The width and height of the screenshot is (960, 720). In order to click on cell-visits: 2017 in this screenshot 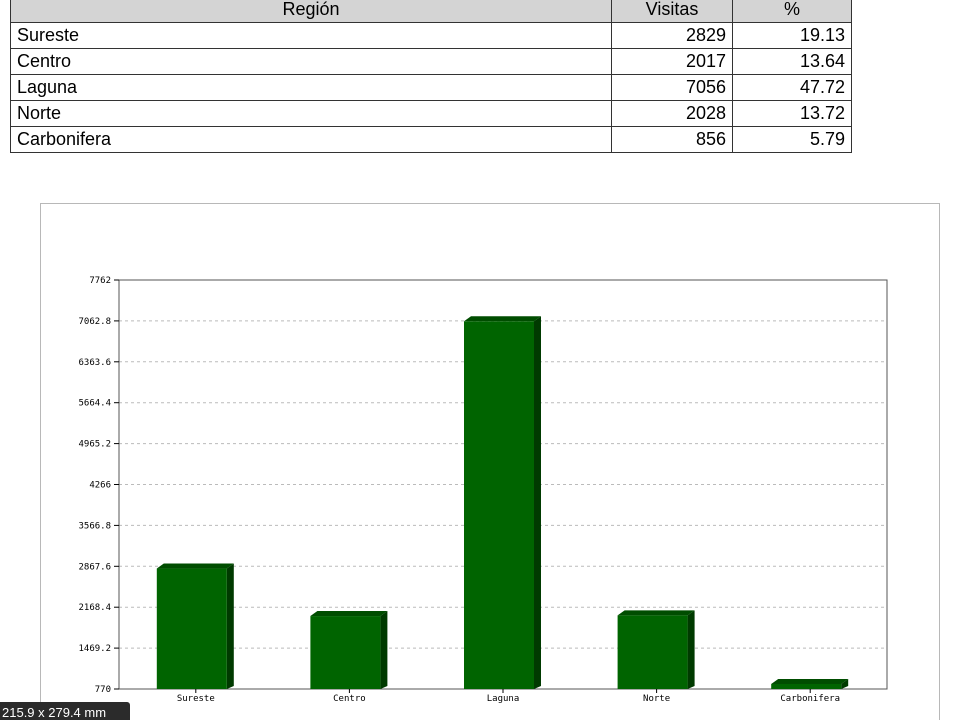, I will do `click(672, 61)`.